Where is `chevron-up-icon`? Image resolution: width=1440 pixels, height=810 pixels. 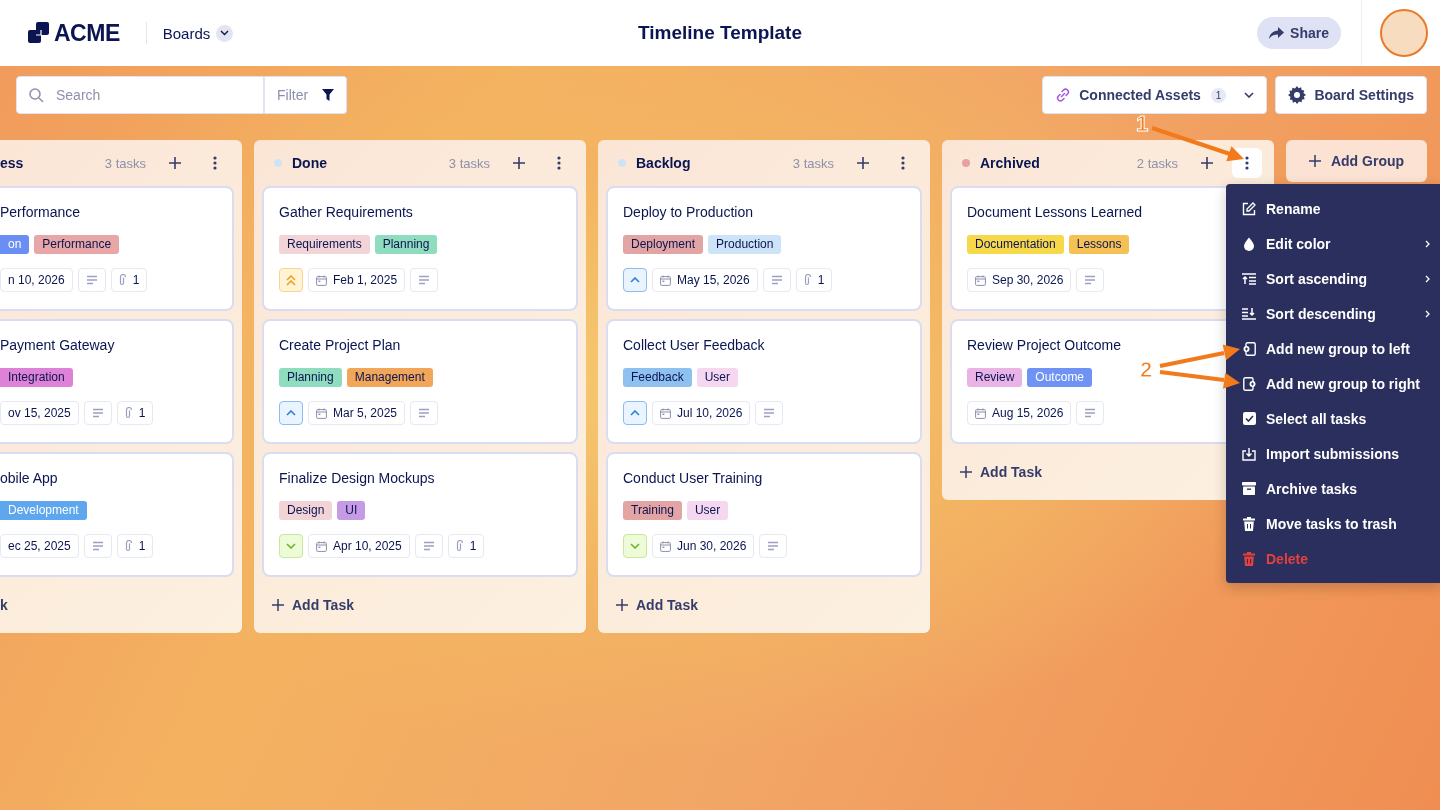
chevron-up-icon is located at coordinates (291, 413).